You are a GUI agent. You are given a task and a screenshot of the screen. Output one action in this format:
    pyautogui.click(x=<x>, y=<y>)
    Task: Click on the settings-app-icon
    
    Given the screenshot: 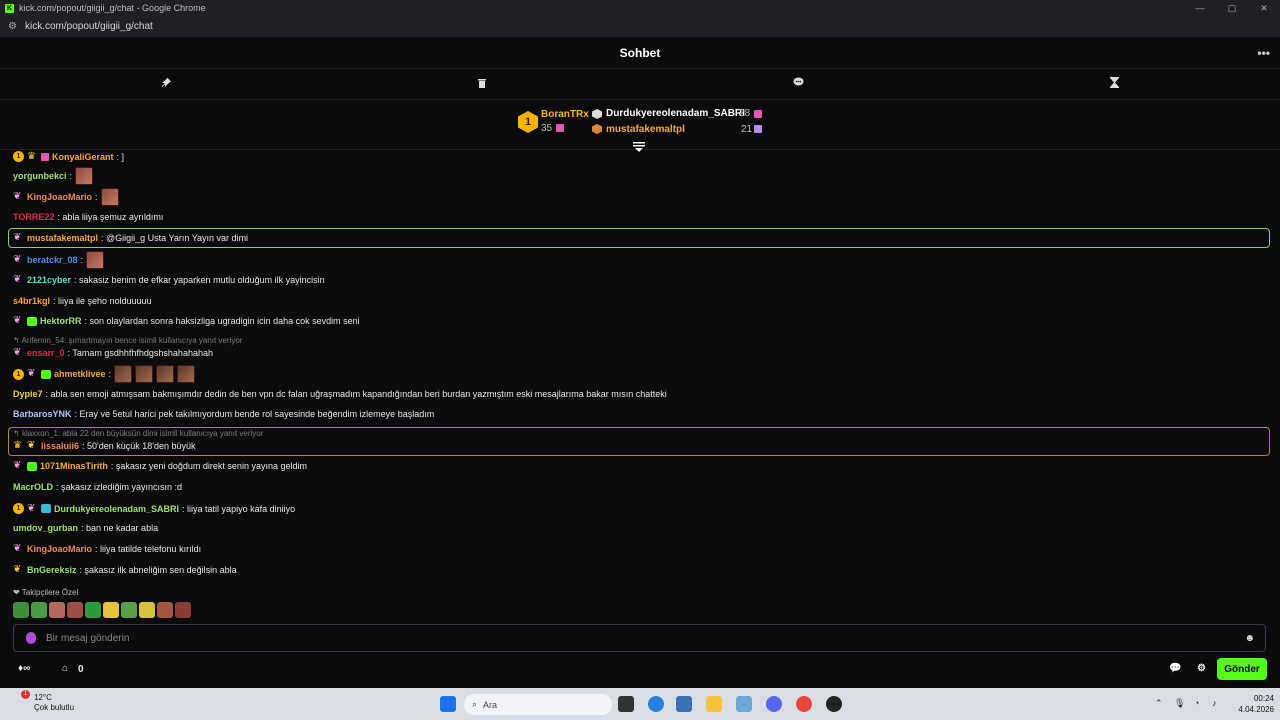 What is the action you would take?
    pyautogui.click(x=744, y=704)
    